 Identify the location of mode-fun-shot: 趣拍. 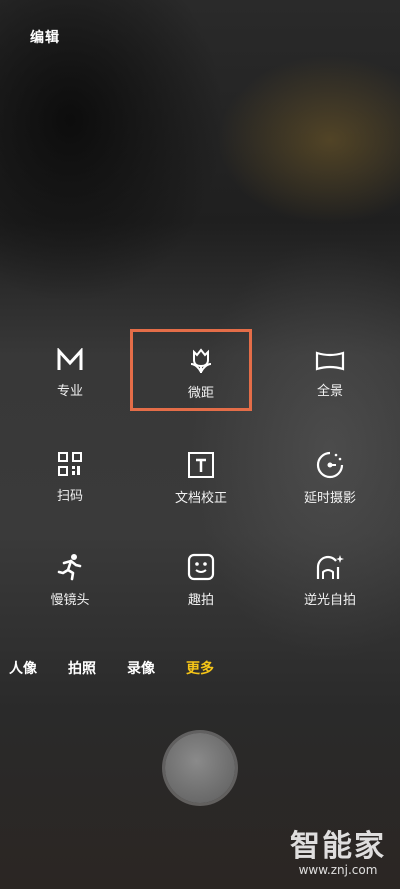
(201, 580).